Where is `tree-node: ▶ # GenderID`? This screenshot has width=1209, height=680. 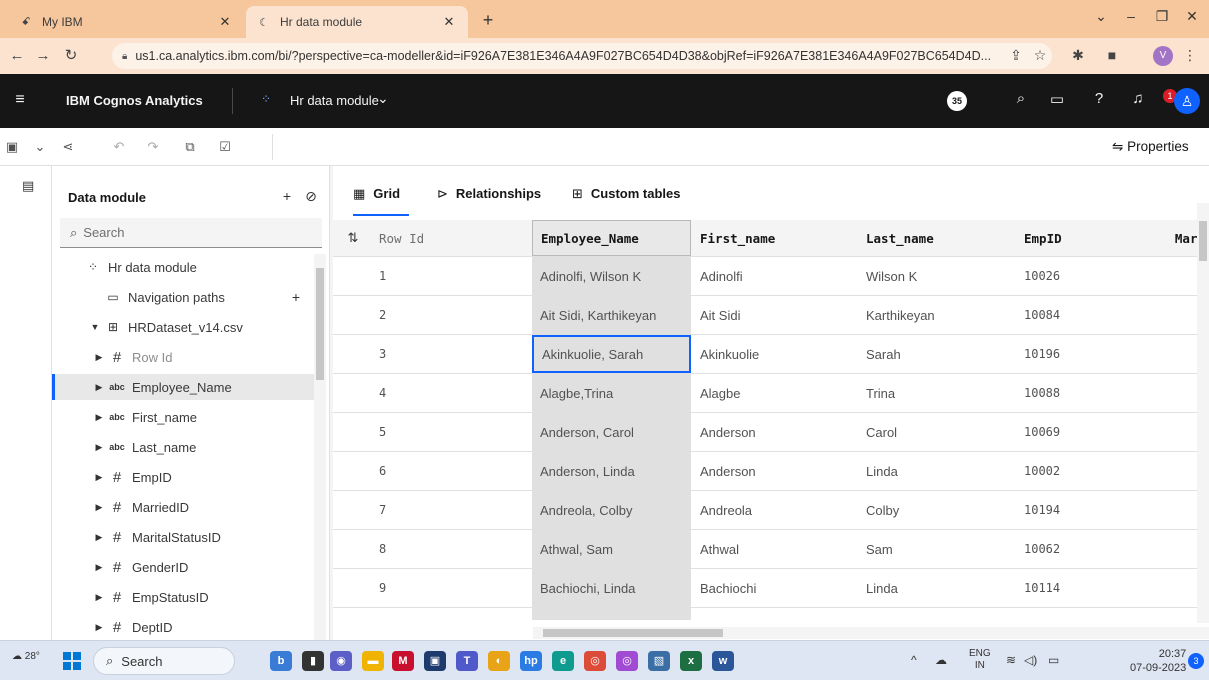 tree-node: ▶ # GenderID is located at coordinates (183, 567).